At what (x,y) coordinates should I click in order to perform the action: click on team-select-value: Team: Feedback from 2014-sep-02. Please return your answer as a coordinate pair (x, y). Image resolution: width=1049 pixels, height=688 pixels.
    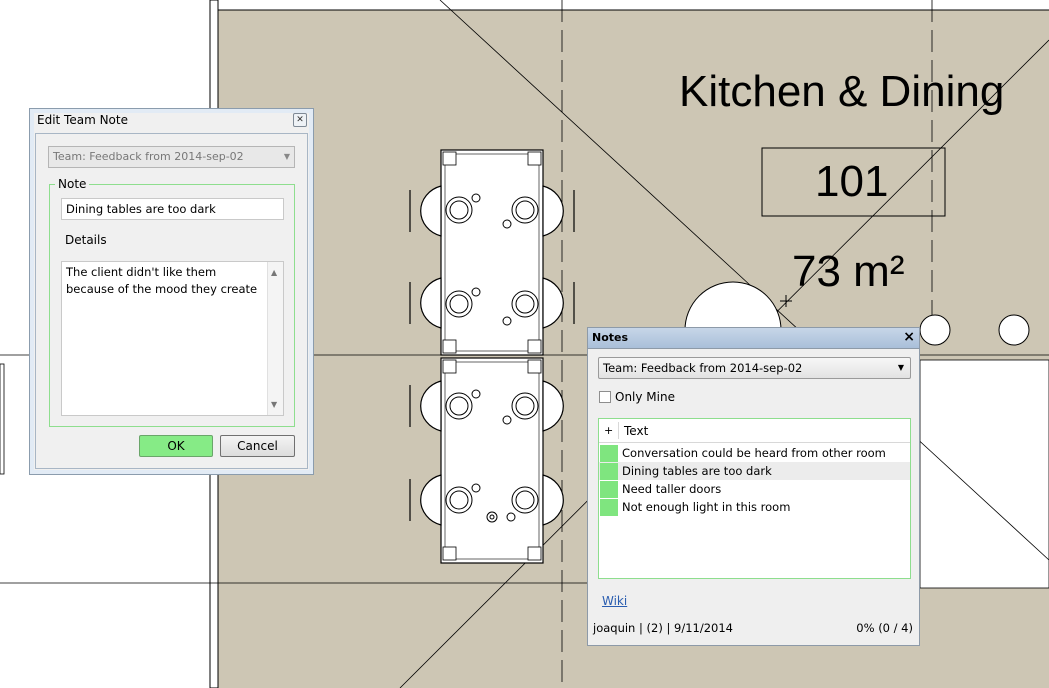
    Looking at the image, I should click on (148, 156).